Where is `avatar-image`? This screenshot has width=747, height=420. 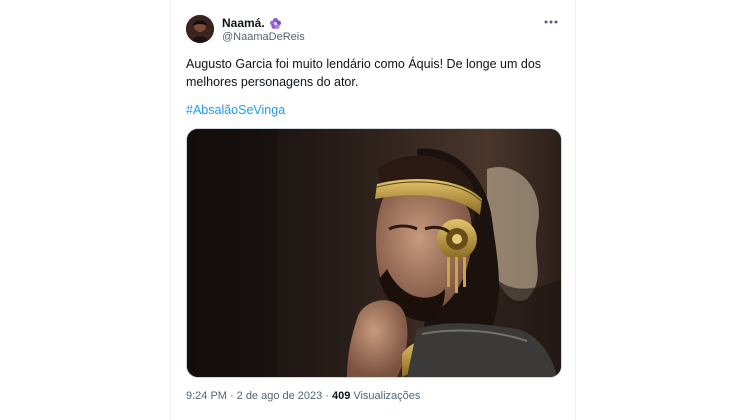 avatar-image is located at coordinates (200, 29).